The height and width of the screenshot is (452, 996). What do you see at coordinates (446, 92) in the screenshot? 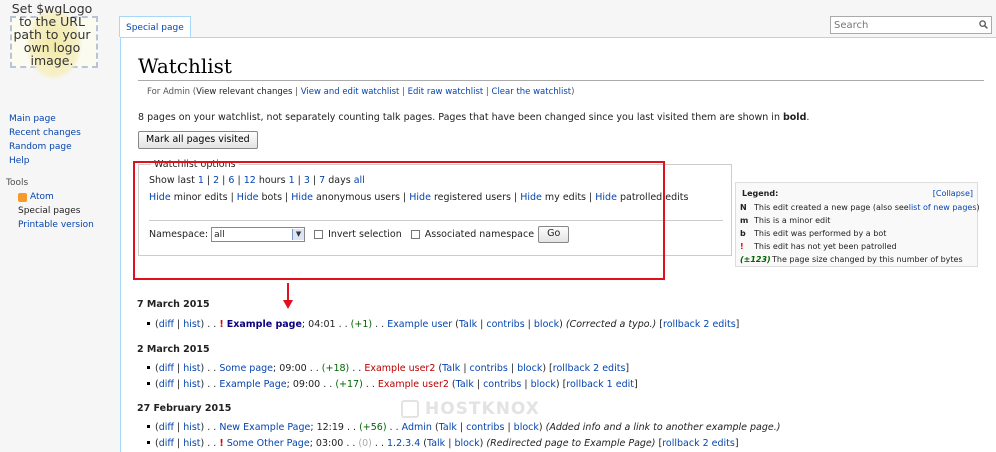
I see `edit-raw-watchlist-link: Edit raw watchlist` at bounding box center [446, 92].